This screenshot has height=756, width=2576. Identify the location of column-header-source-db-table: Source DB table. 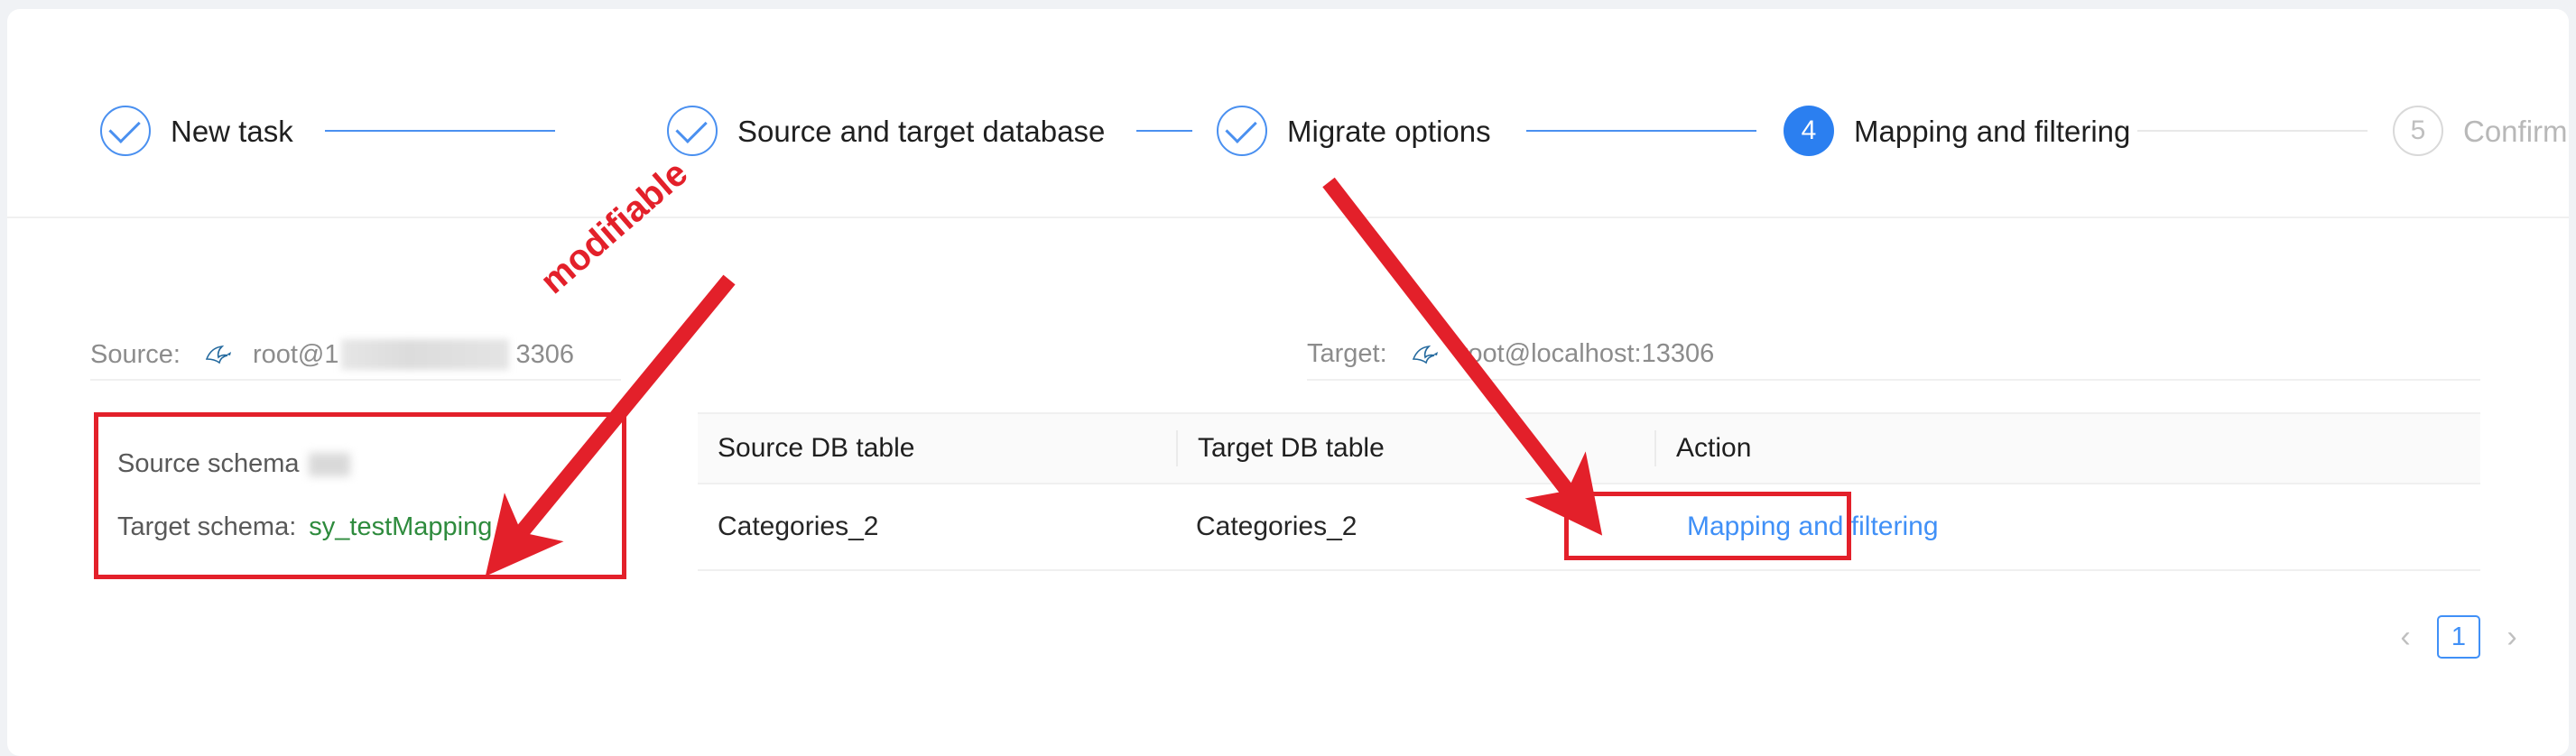
(816, 448).